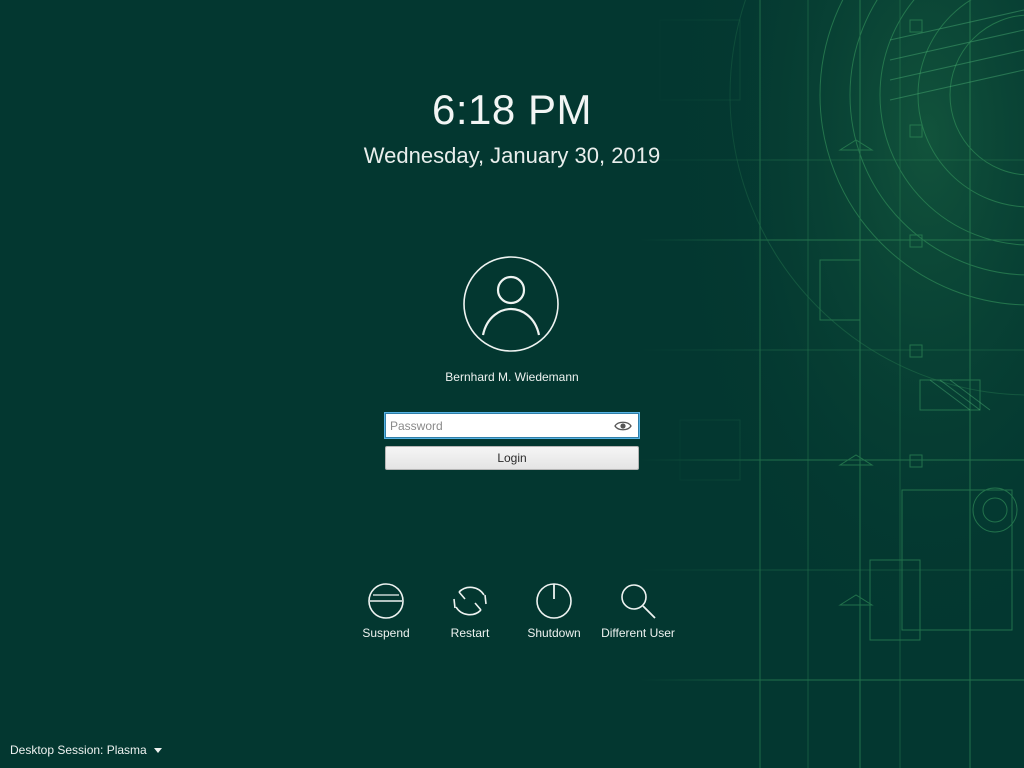 The image size is (1024, 768). I want to click on username-label: Bernhard M. Wiedemann, so click(512, 377).